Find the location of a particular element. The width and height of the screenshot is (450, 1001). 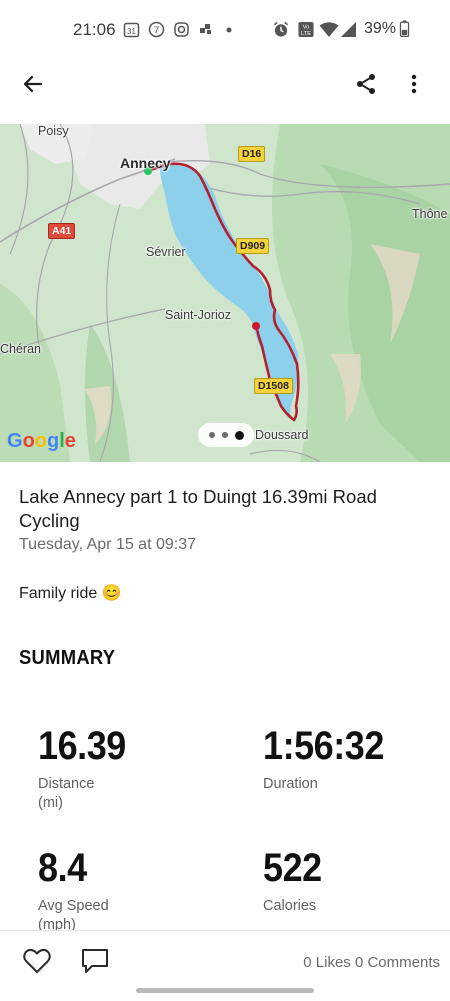

app-icon is located at coordinates (205, 29).